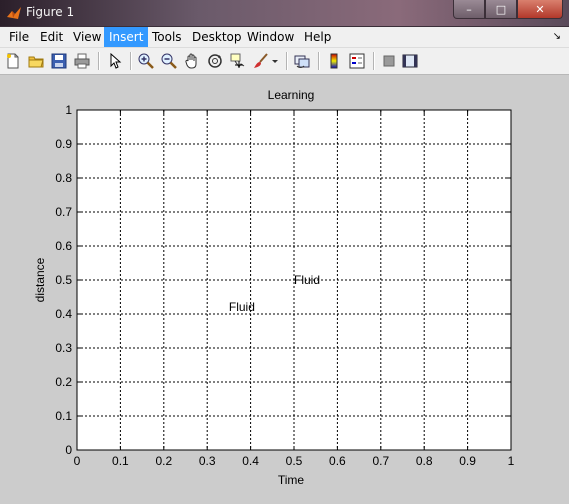 The image size is (569, 504). What do you see at coordinates (77, 461) in the screenshot?
I see `x-tick-label: 0` at bounding box center [77, 461].